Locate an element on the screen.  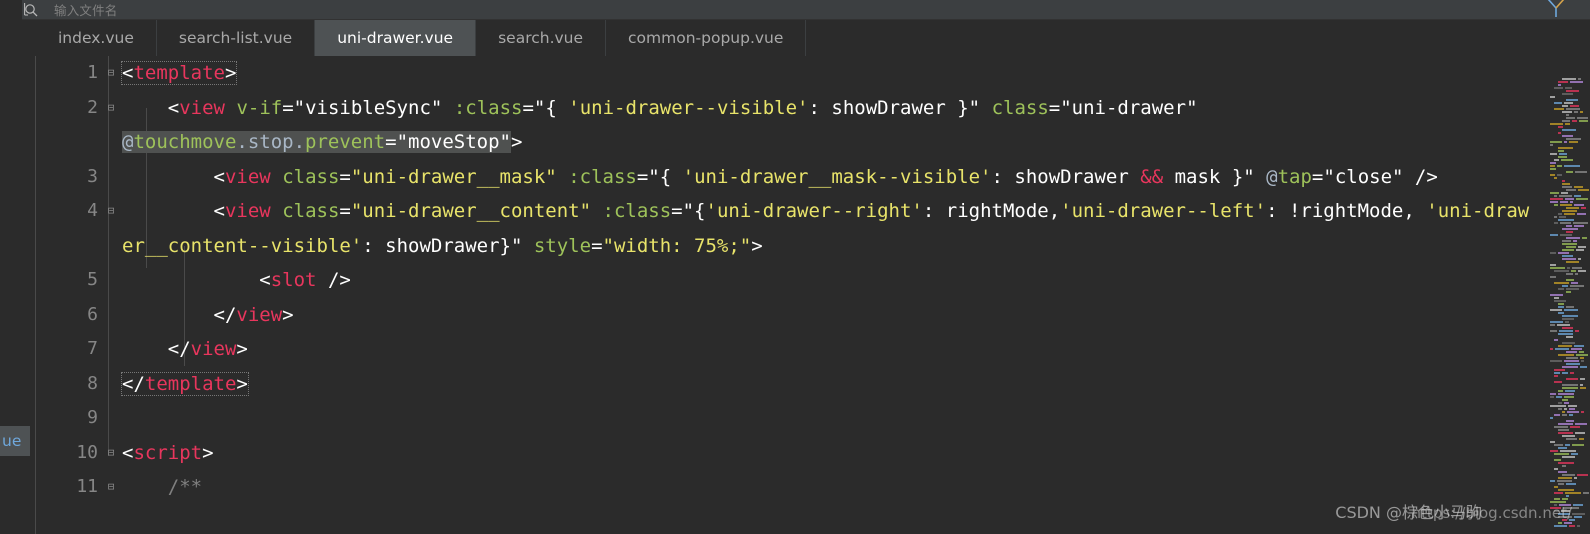
search-icon is located at coordinates (31, 10).